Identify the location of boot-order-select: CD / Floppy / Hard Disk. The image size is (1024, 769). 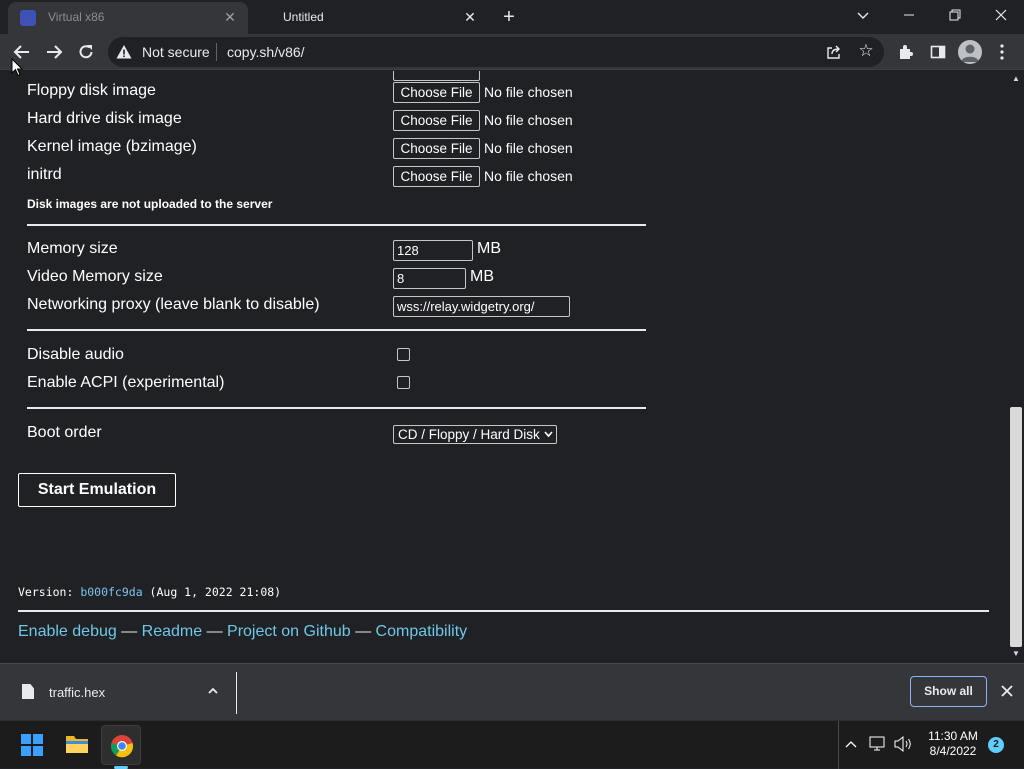
(475, 434).